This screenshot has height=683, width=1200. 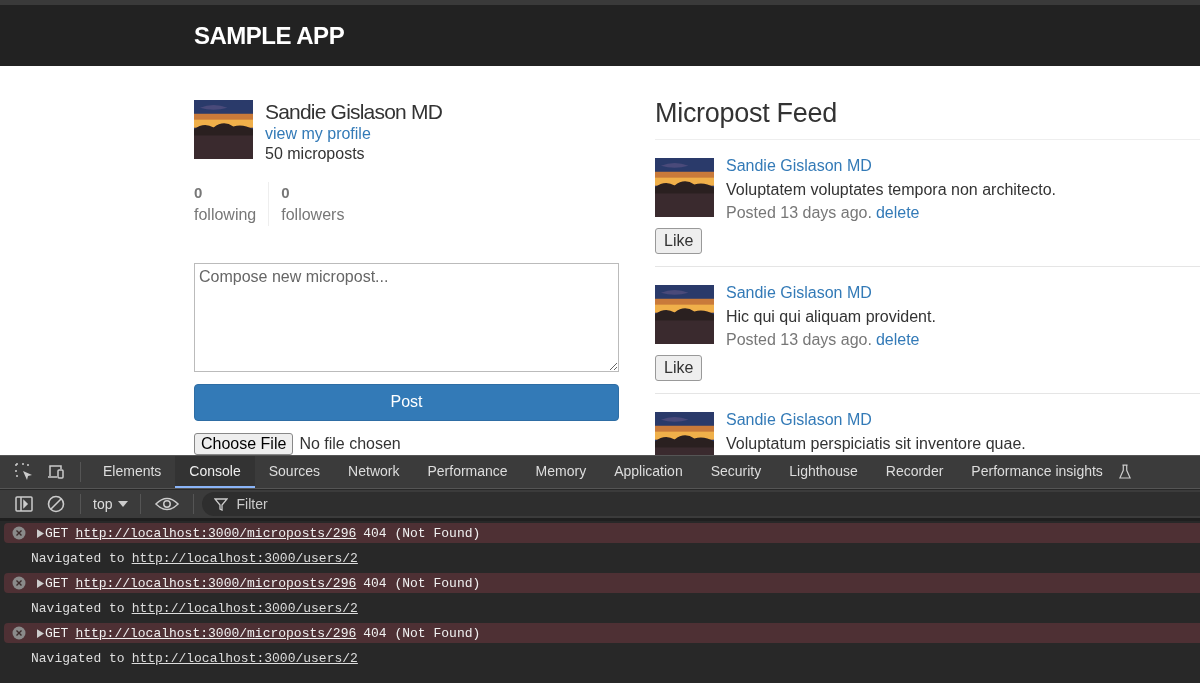 What do you see at coordinates (215, 472) in the screenshot?
I see `devtools-tab: Console` at bounding box center [215, 472].